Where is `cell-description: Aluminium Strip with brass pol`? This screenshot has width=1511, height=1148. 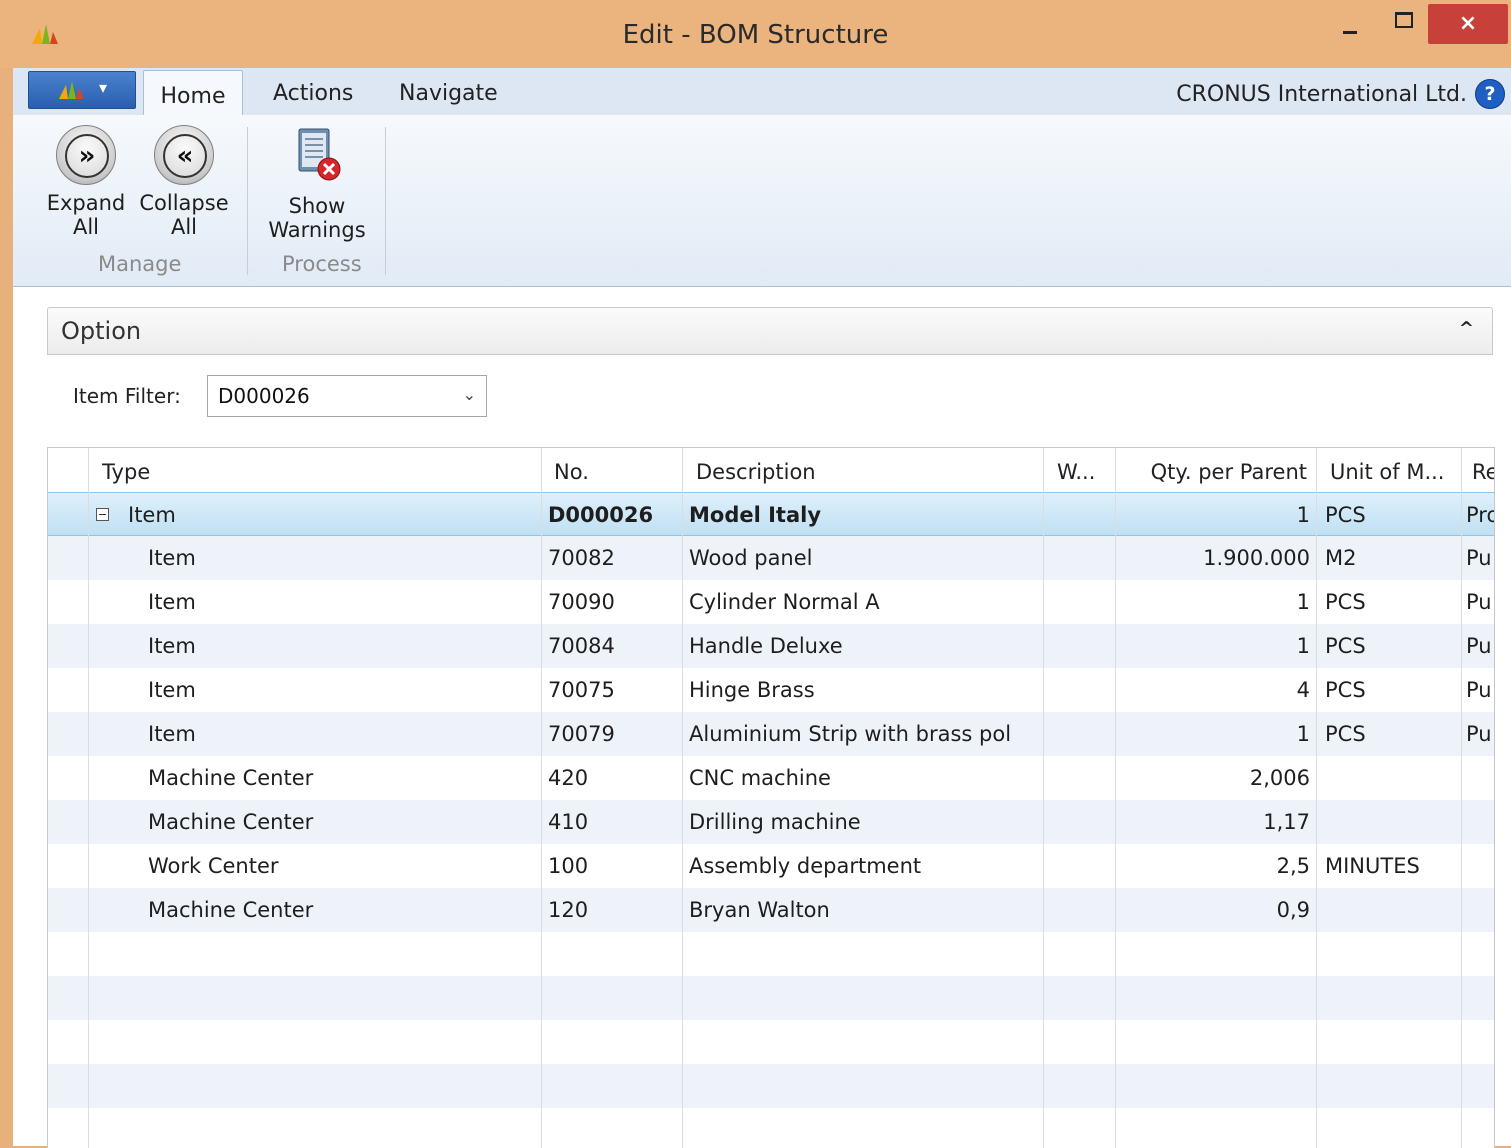 cell-description: Aluminium Strip with brass pol is located at coordinates (850, 734).